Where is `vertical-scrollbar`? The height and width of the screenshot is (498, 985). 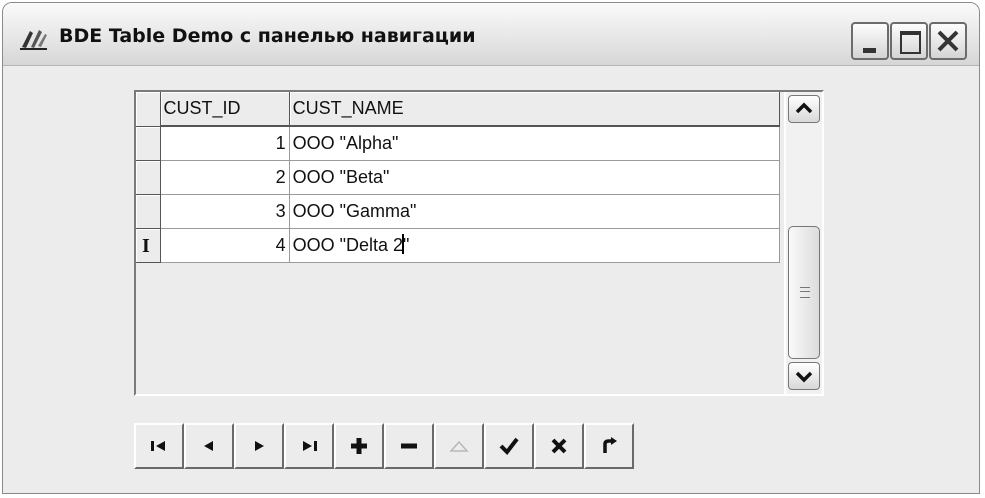
vertical-scrollbar is located at coordinates (804, 243).